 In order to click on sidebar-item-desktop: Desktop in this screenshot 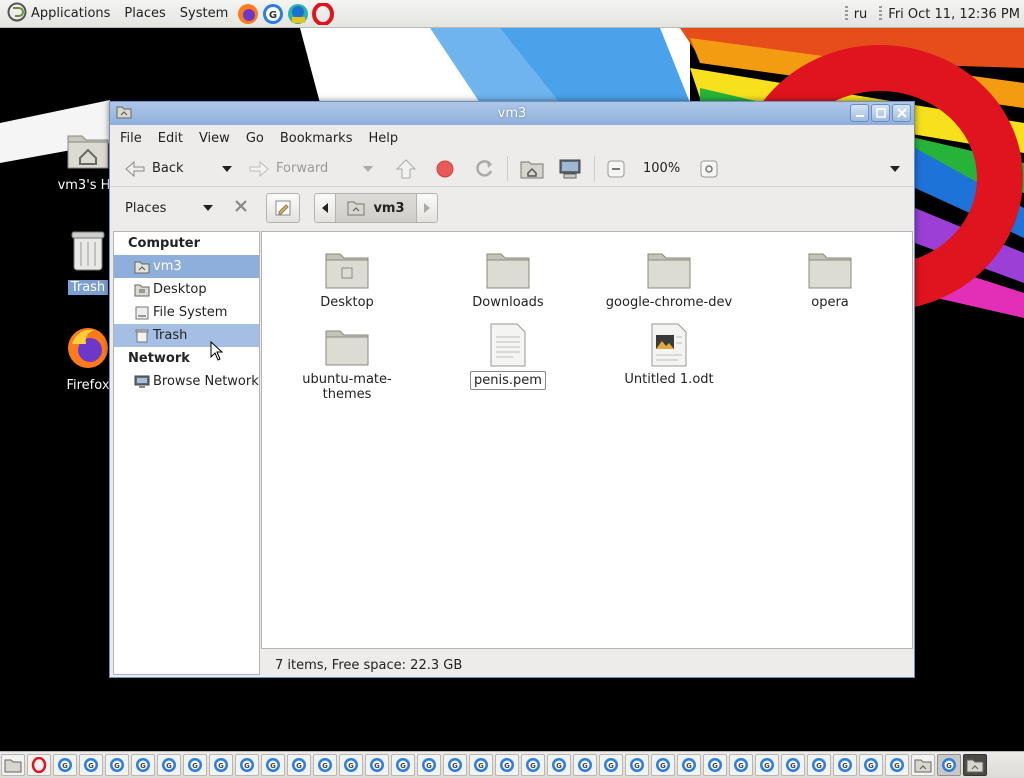, I will do `click(186, 289)`.